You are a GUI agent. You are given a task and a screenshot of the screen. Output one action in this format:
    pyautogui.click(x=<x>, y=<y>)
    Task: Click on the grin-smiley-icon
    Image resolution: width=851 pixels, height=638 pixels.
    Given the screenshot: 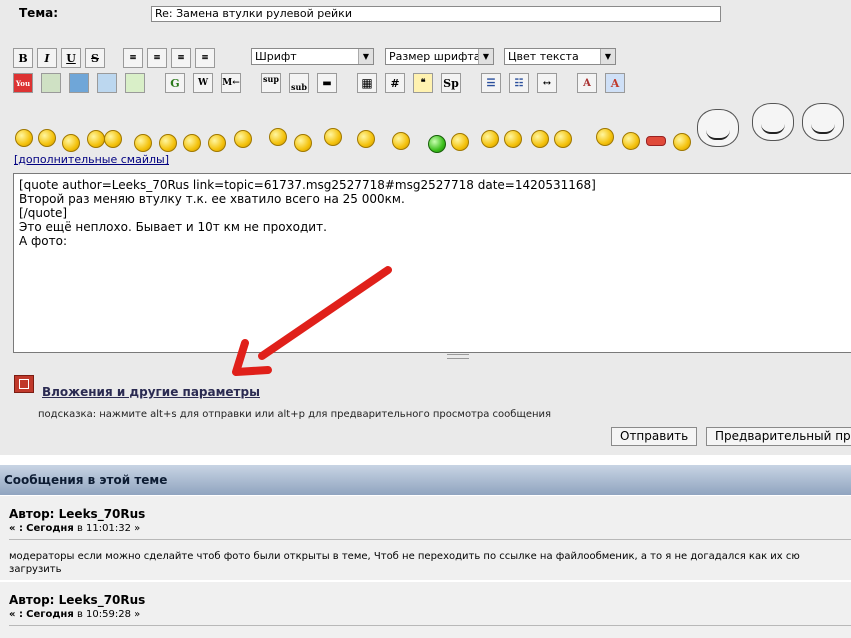 What is the action you would take?
    pyautogui.click(x=217, y=143)
    